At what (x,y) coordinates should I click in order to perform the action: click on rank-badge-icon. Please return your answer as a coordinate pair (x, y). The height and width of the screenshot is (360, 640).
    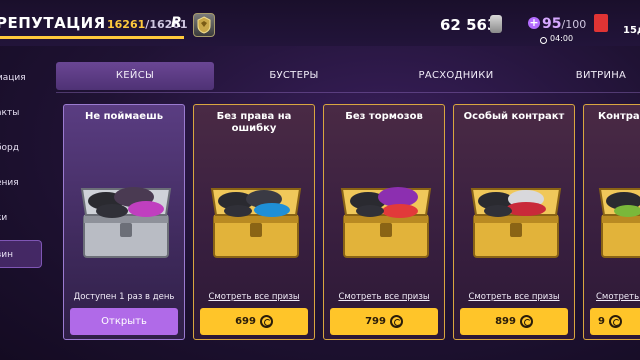
    Looking at the image, I should click on (204, 25).